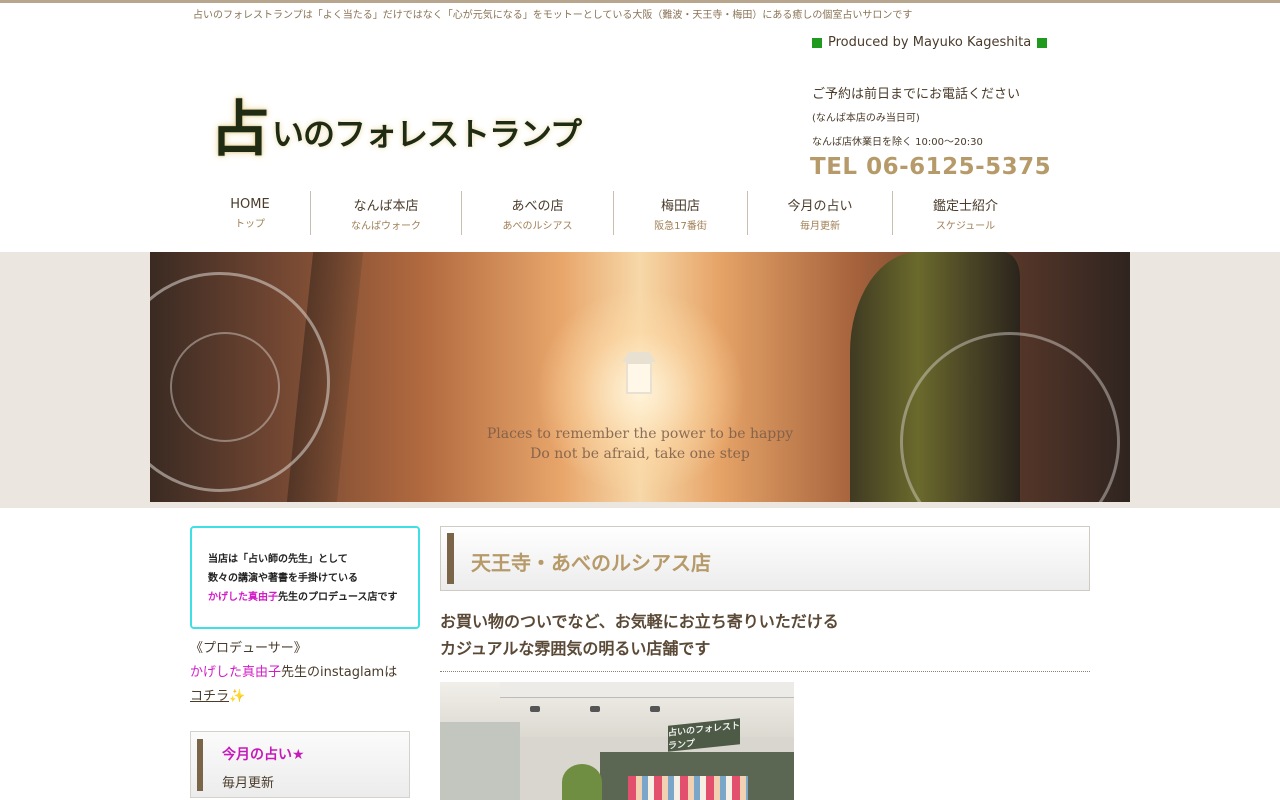  Describe the element at coordinates (250, 204) in the screenshot. I see `nav-label: HOME` at that location.